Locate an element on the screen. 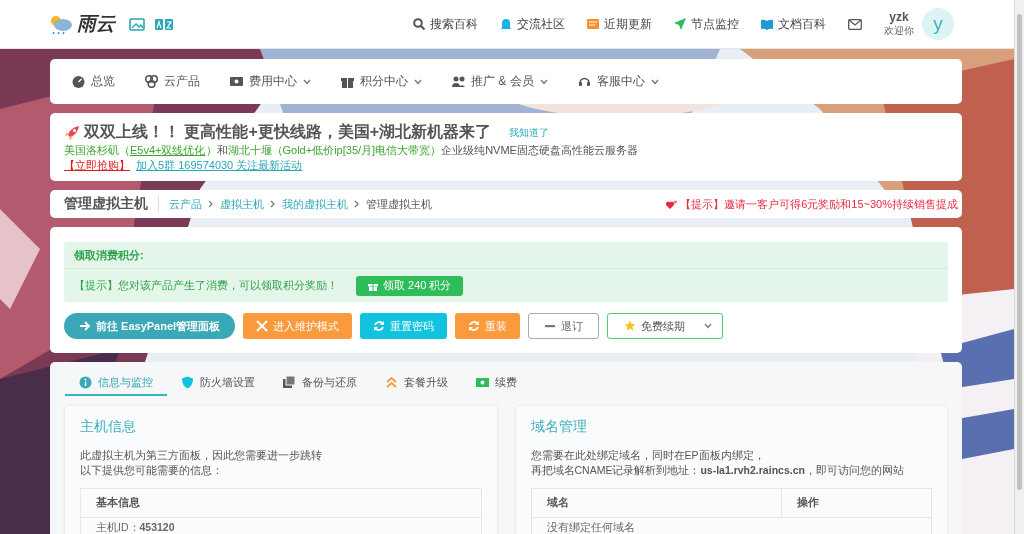 The width and height of the screenshot is (1024, 534). card-title: 域名管理 is located at coordinates (559, 427).